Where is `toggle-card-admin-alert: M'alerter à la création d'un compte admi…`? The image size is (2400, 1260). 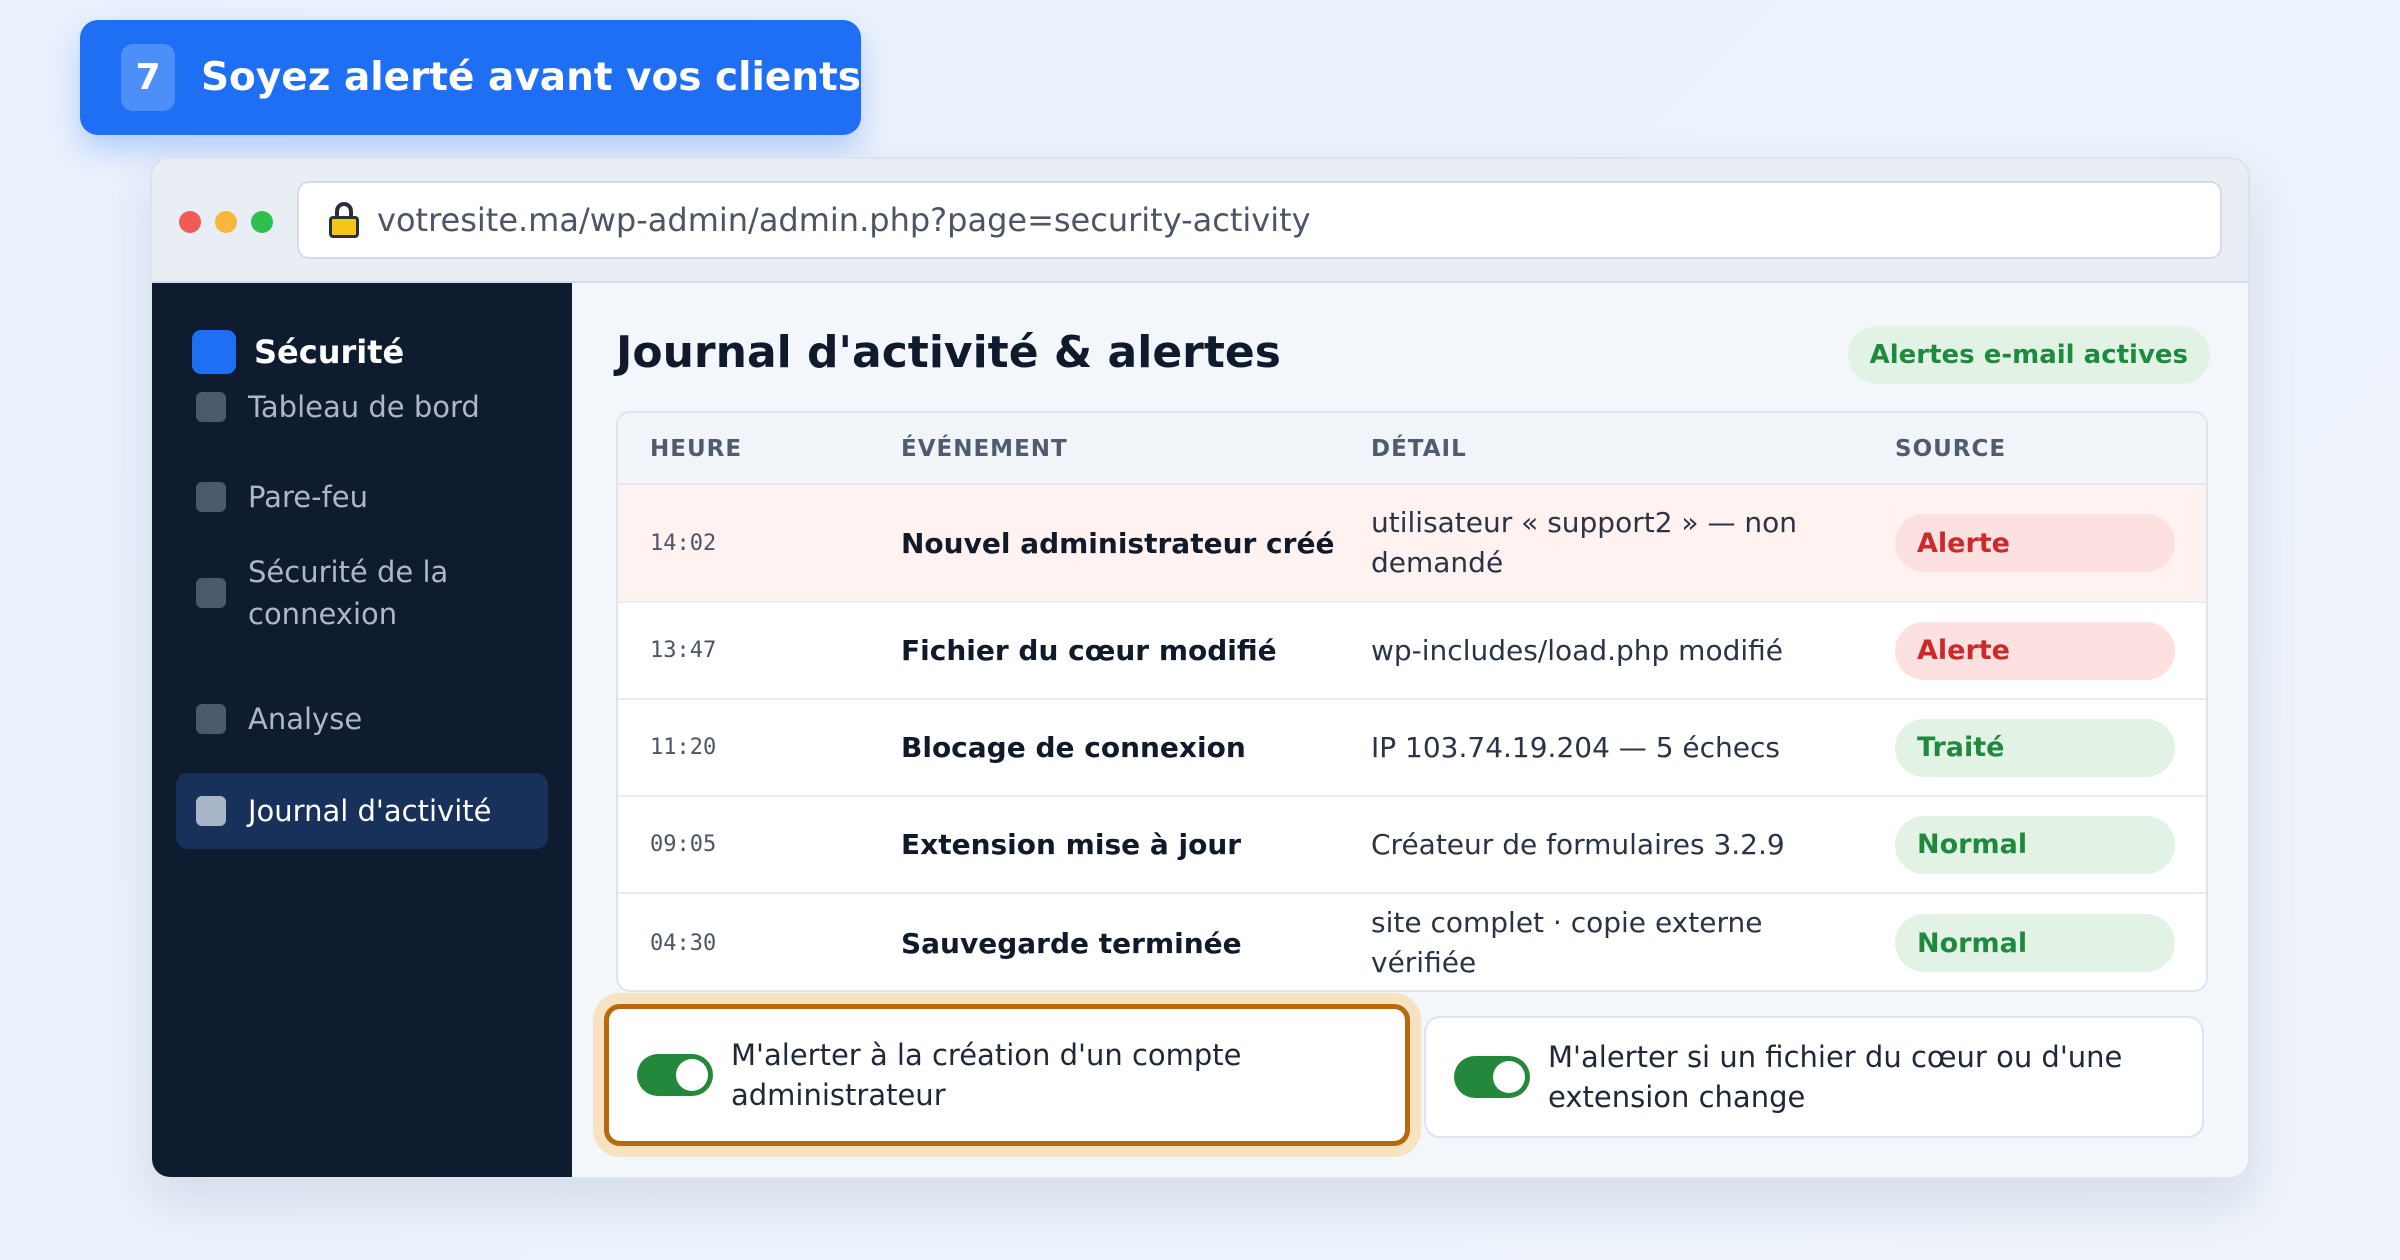 toggle-card-admin-alert: M'alerter à la création d'un compte admi… is located at coordinates (1007, 1075).